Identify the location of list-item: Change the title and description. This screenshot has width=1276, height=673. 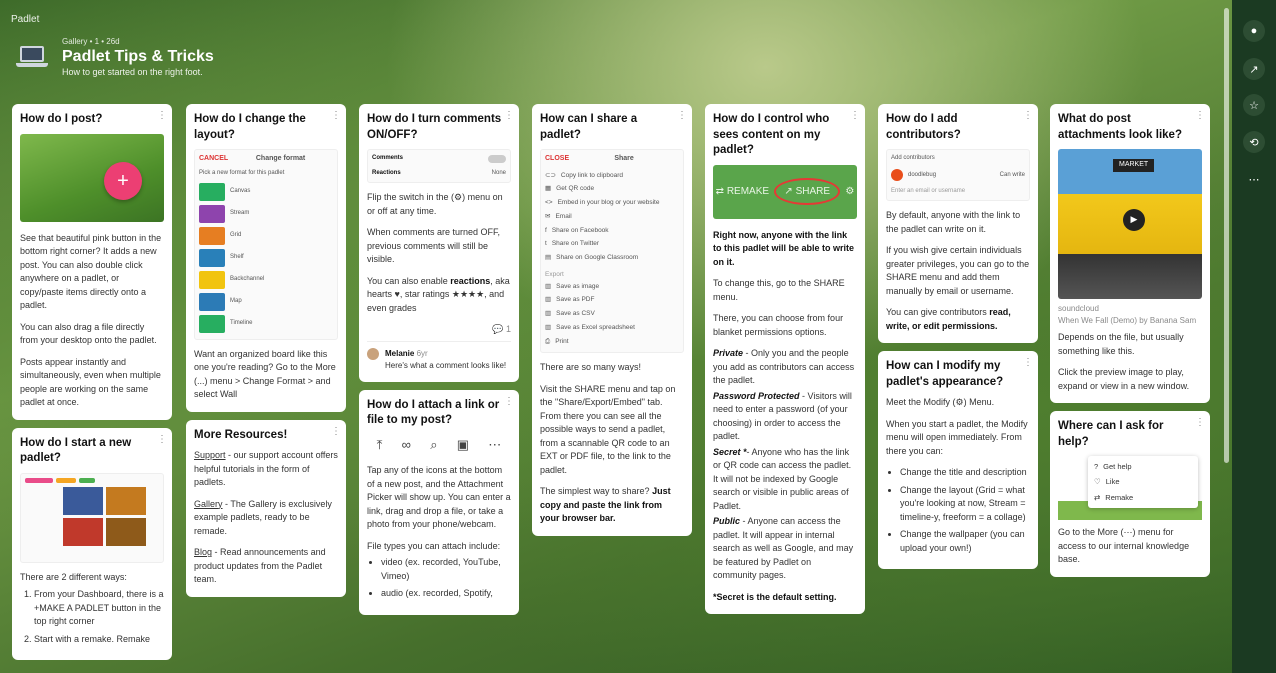
(965, 473).